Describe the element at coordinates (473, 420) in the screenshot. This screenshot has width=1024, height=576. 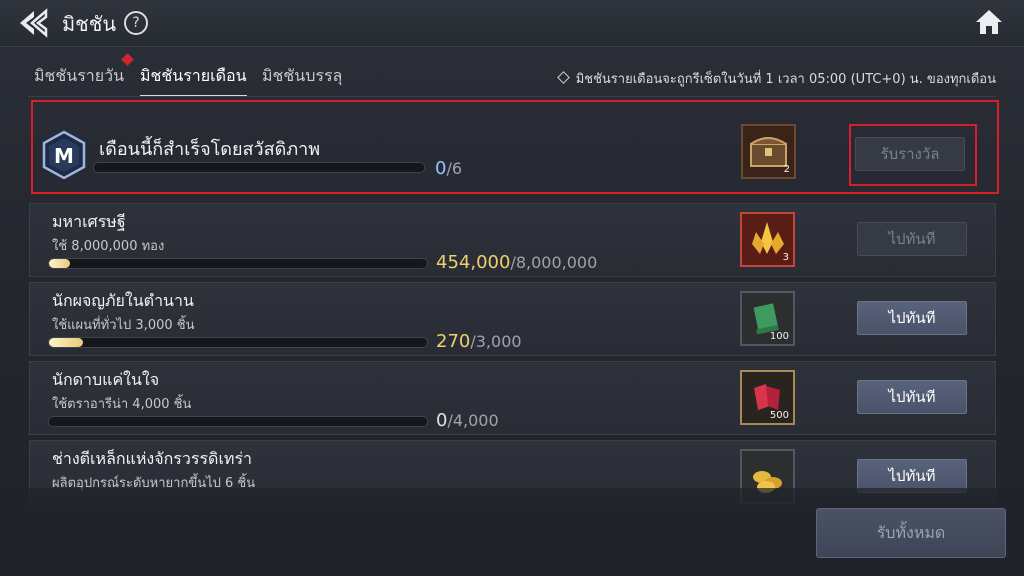
I see `mission-progress-total: /4,000` at that location.